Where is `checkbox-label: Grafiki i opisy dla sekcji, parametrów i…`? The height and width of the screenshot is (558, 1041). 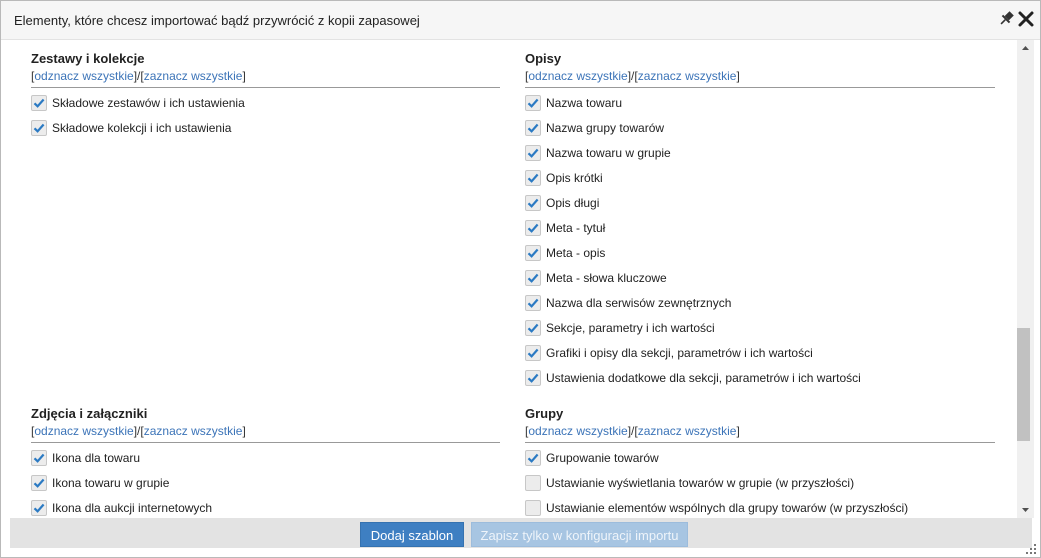
checkbox-label: Grafiki i opisy dla sekcji, parametrów i… is located at coordinates (679, 353).